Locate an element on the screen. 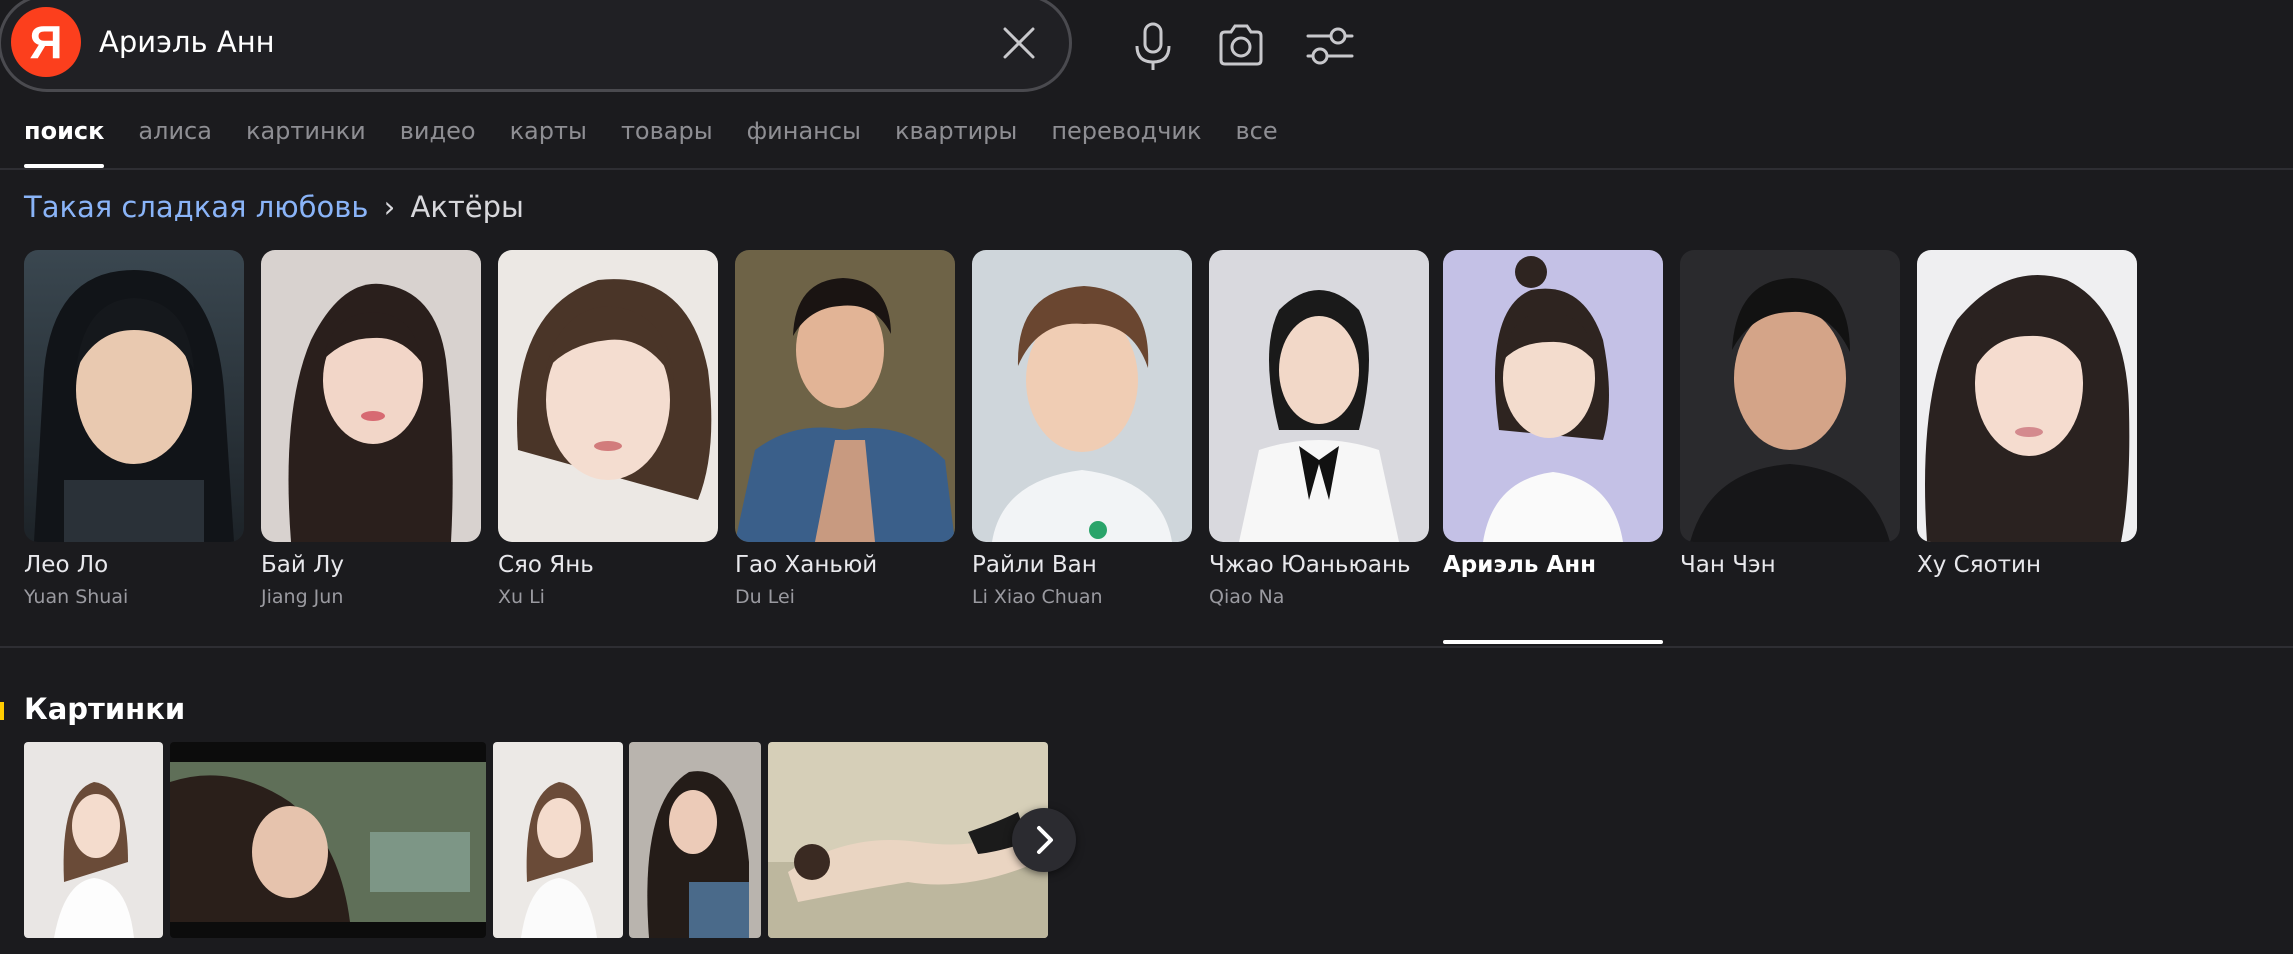 Image resolution: width=2293 pixels, height=954 pixels. tab-video: видео is located at coordinates (438, 142).